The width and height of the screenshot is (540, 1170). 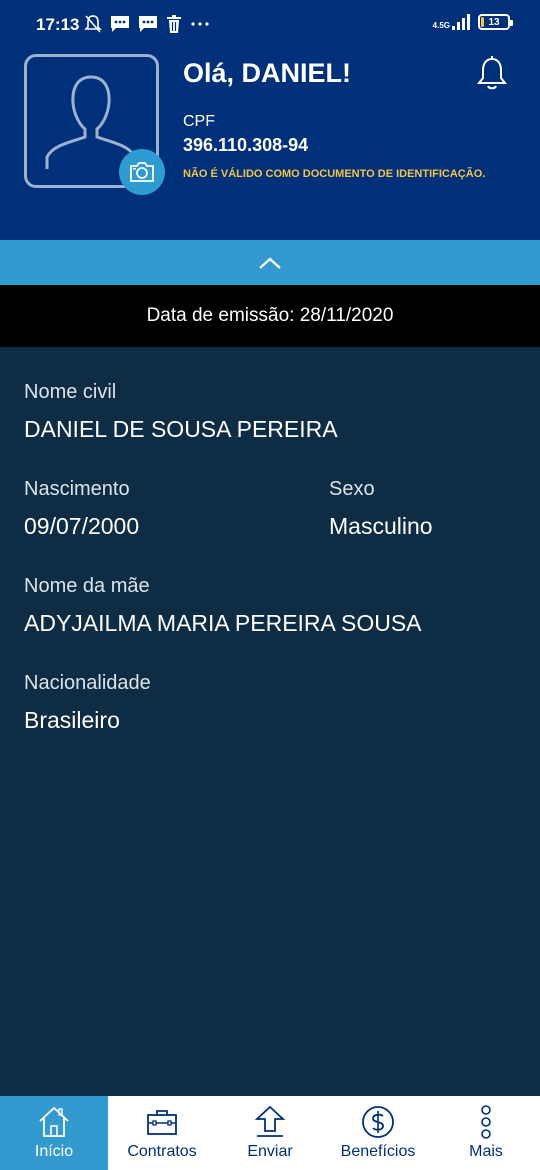 What do you see at coordinates (82, 526) in the screenshot?
I see `nascimento-value: 09/07/2000` at bounding box center [82, 526].